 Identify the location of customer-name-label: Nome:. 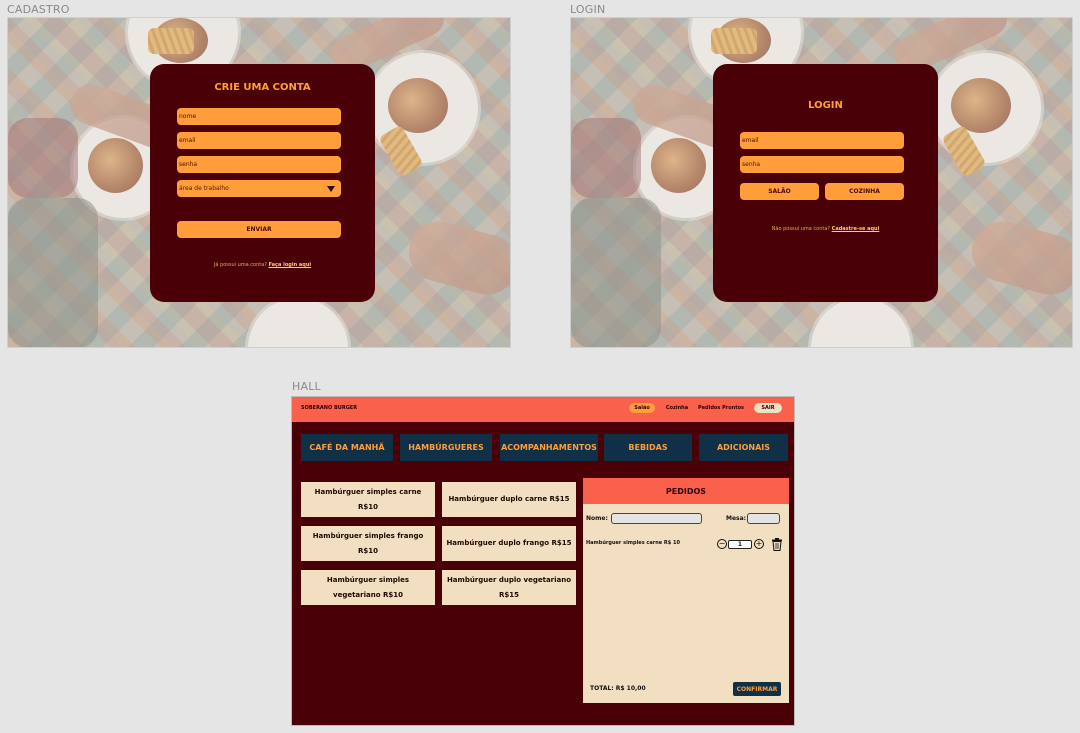
(597, 518).